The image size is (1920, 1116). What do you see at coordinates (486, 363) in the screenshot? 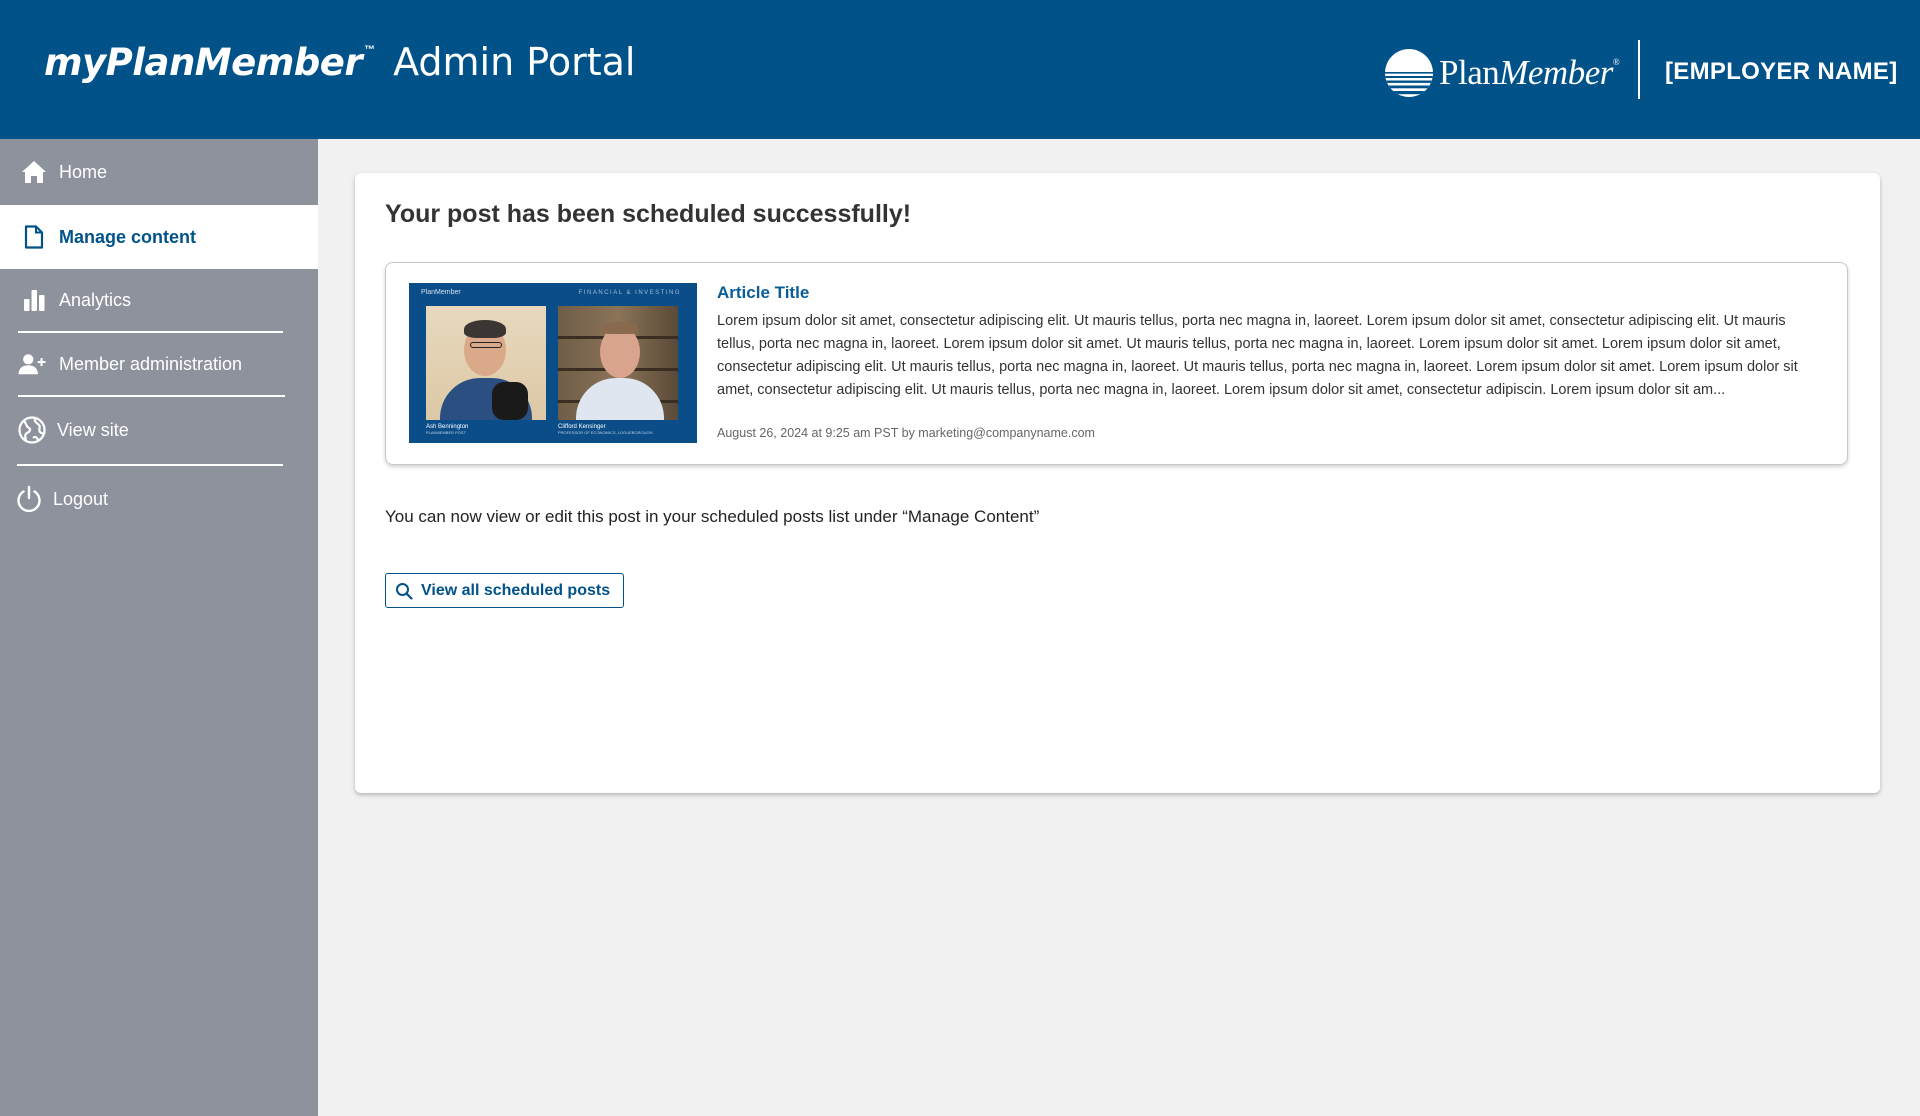
I see `thumbnail-person-left` at bounding box center [486, 363].